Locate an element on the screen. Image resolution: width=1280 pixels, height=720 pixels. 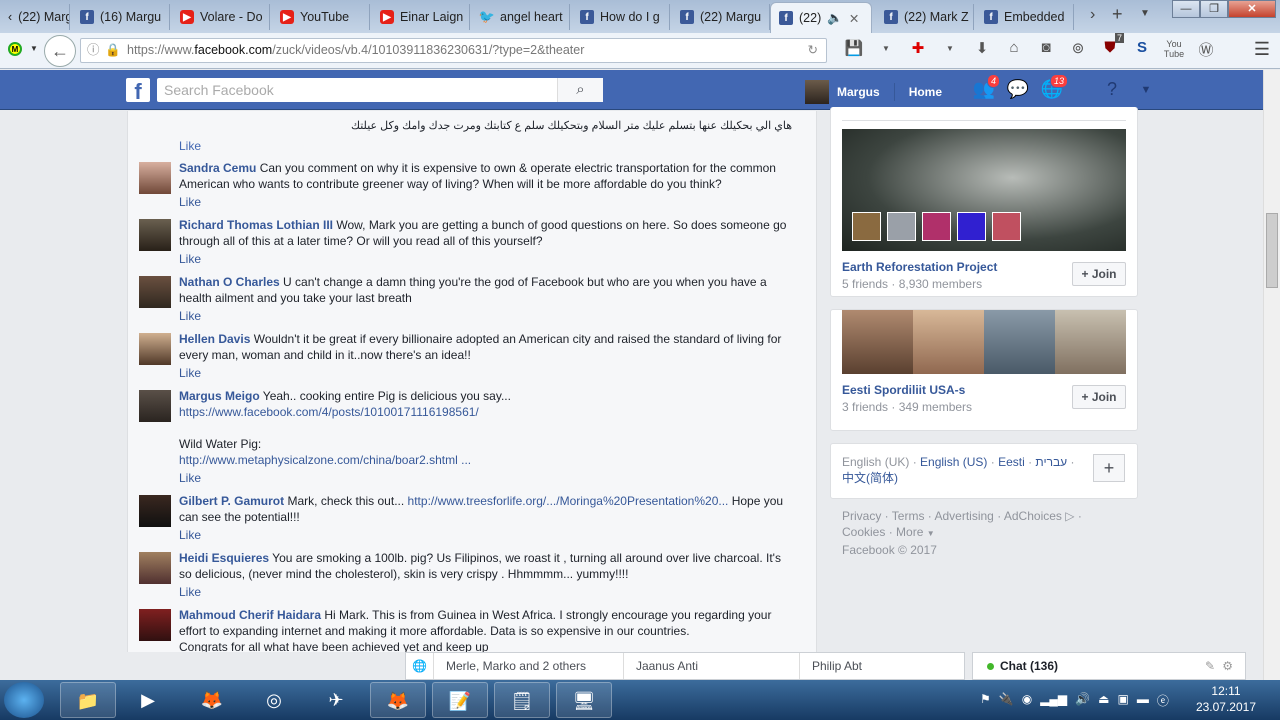
tab: f (22) Mark Z is located at coordinates (925, 17).